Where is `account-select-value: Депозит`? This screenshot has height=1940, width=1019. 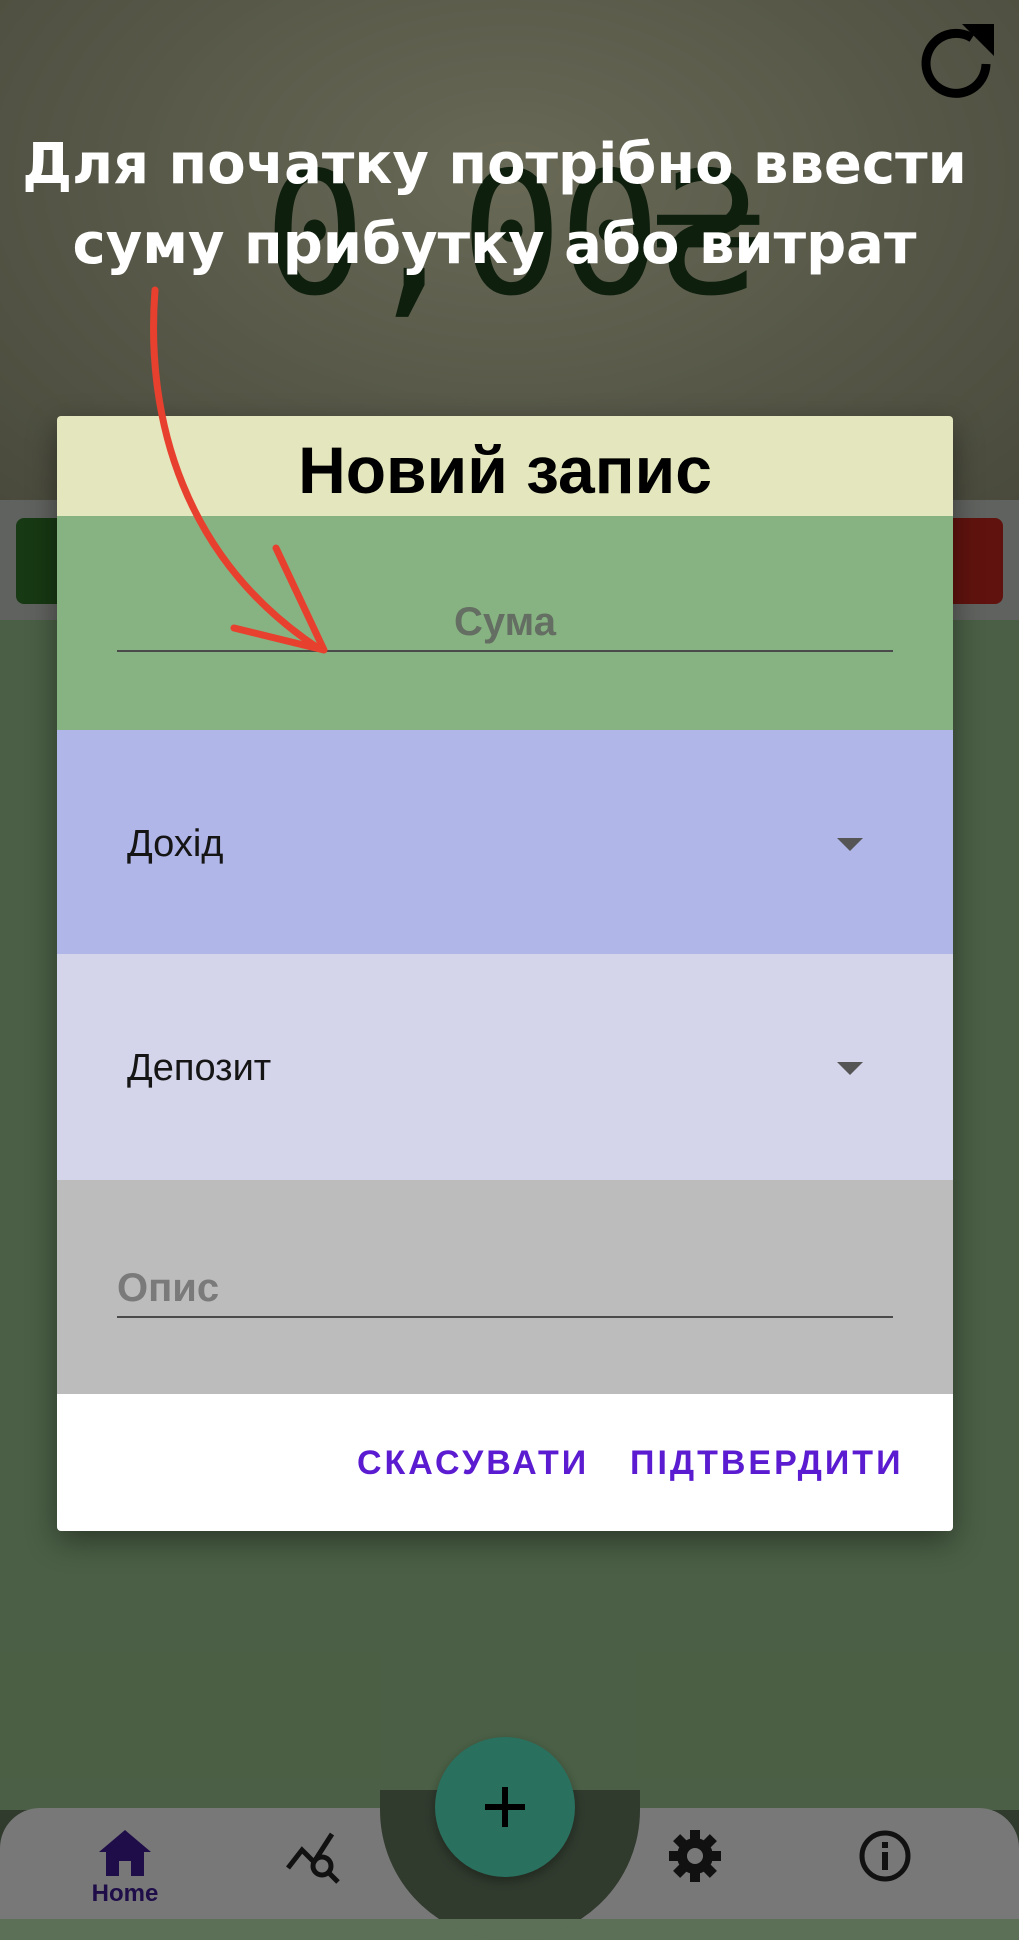 account-select-value: Депозит is located at coordinates (199, 1068).